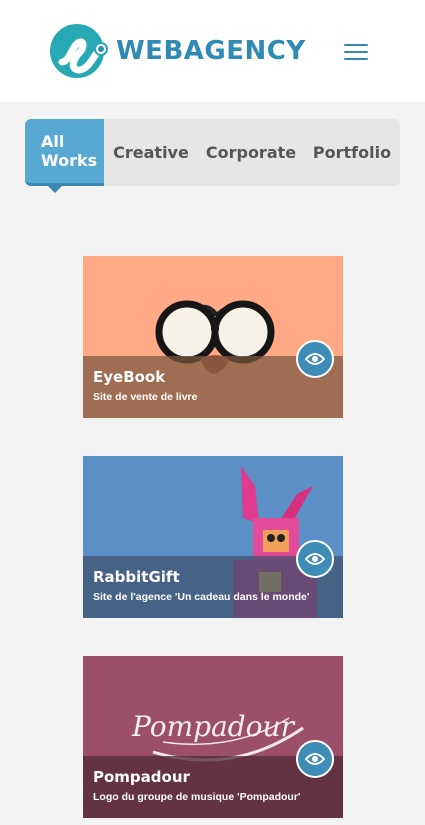 This screenshot has width=425, height=825. Describe the element at coordinates (79, 51) in the screenshot. I see `webagency-logo-icon` at that location.